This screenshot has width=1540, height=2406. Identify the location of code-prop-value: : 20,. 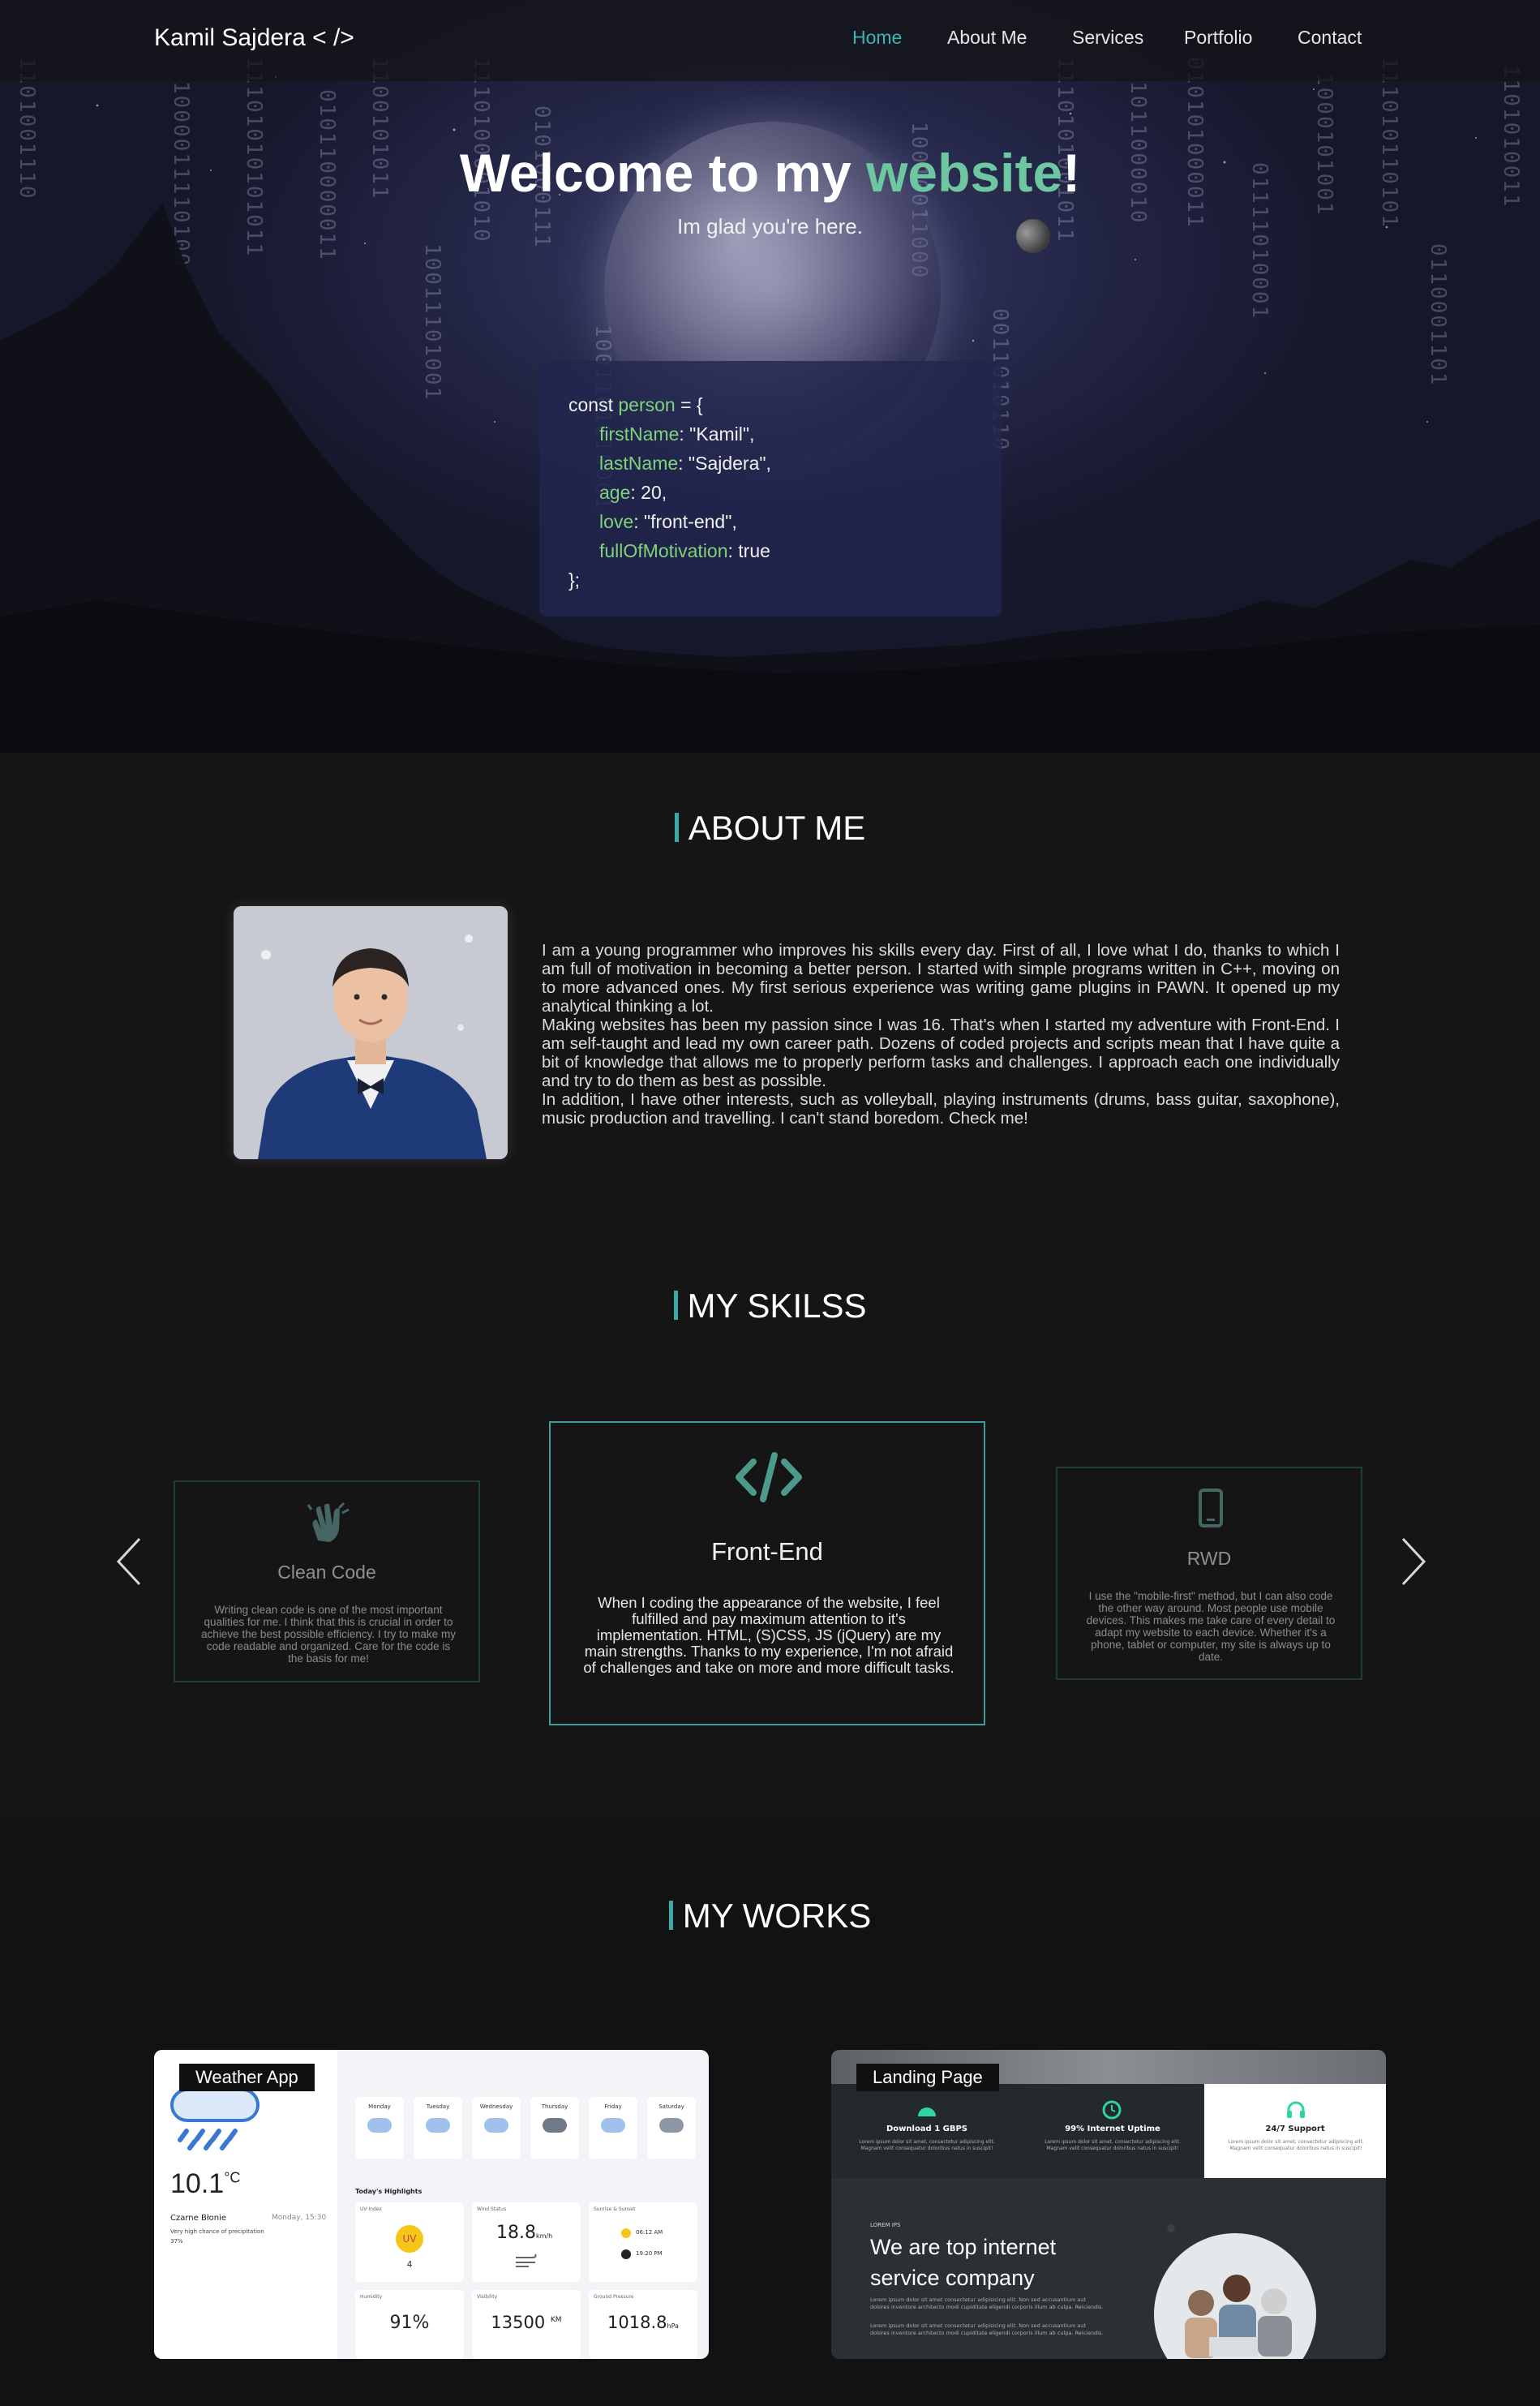
(648, 493).